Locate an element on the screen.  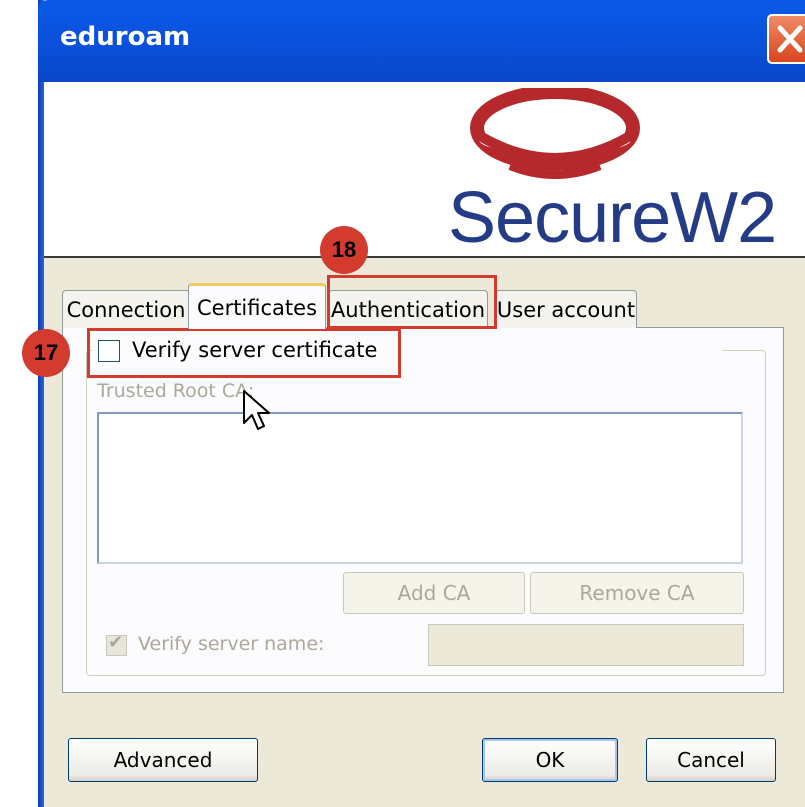
logo-text: SecureW2 is located at coordinates (612, 218).